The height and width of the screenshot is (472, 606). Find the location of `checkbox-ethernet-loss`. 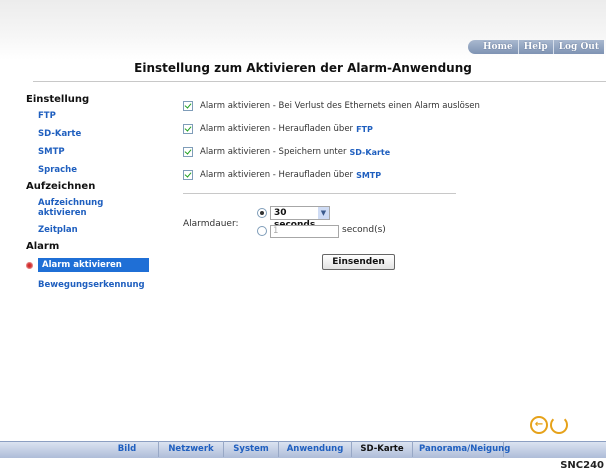

checkbox-ethernet-loss is located at coordinates (188, 106).